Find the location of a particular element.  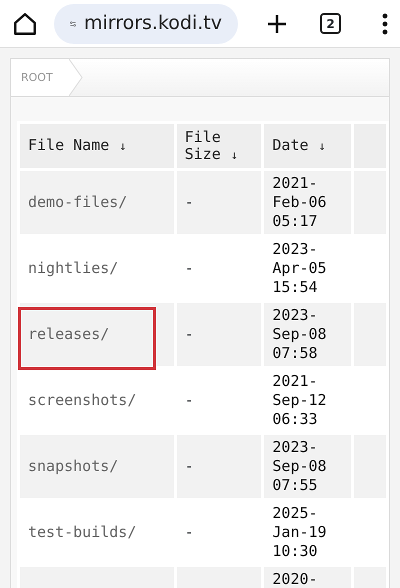

folder-link: test-builds/ is located at coordinates (82, 532).